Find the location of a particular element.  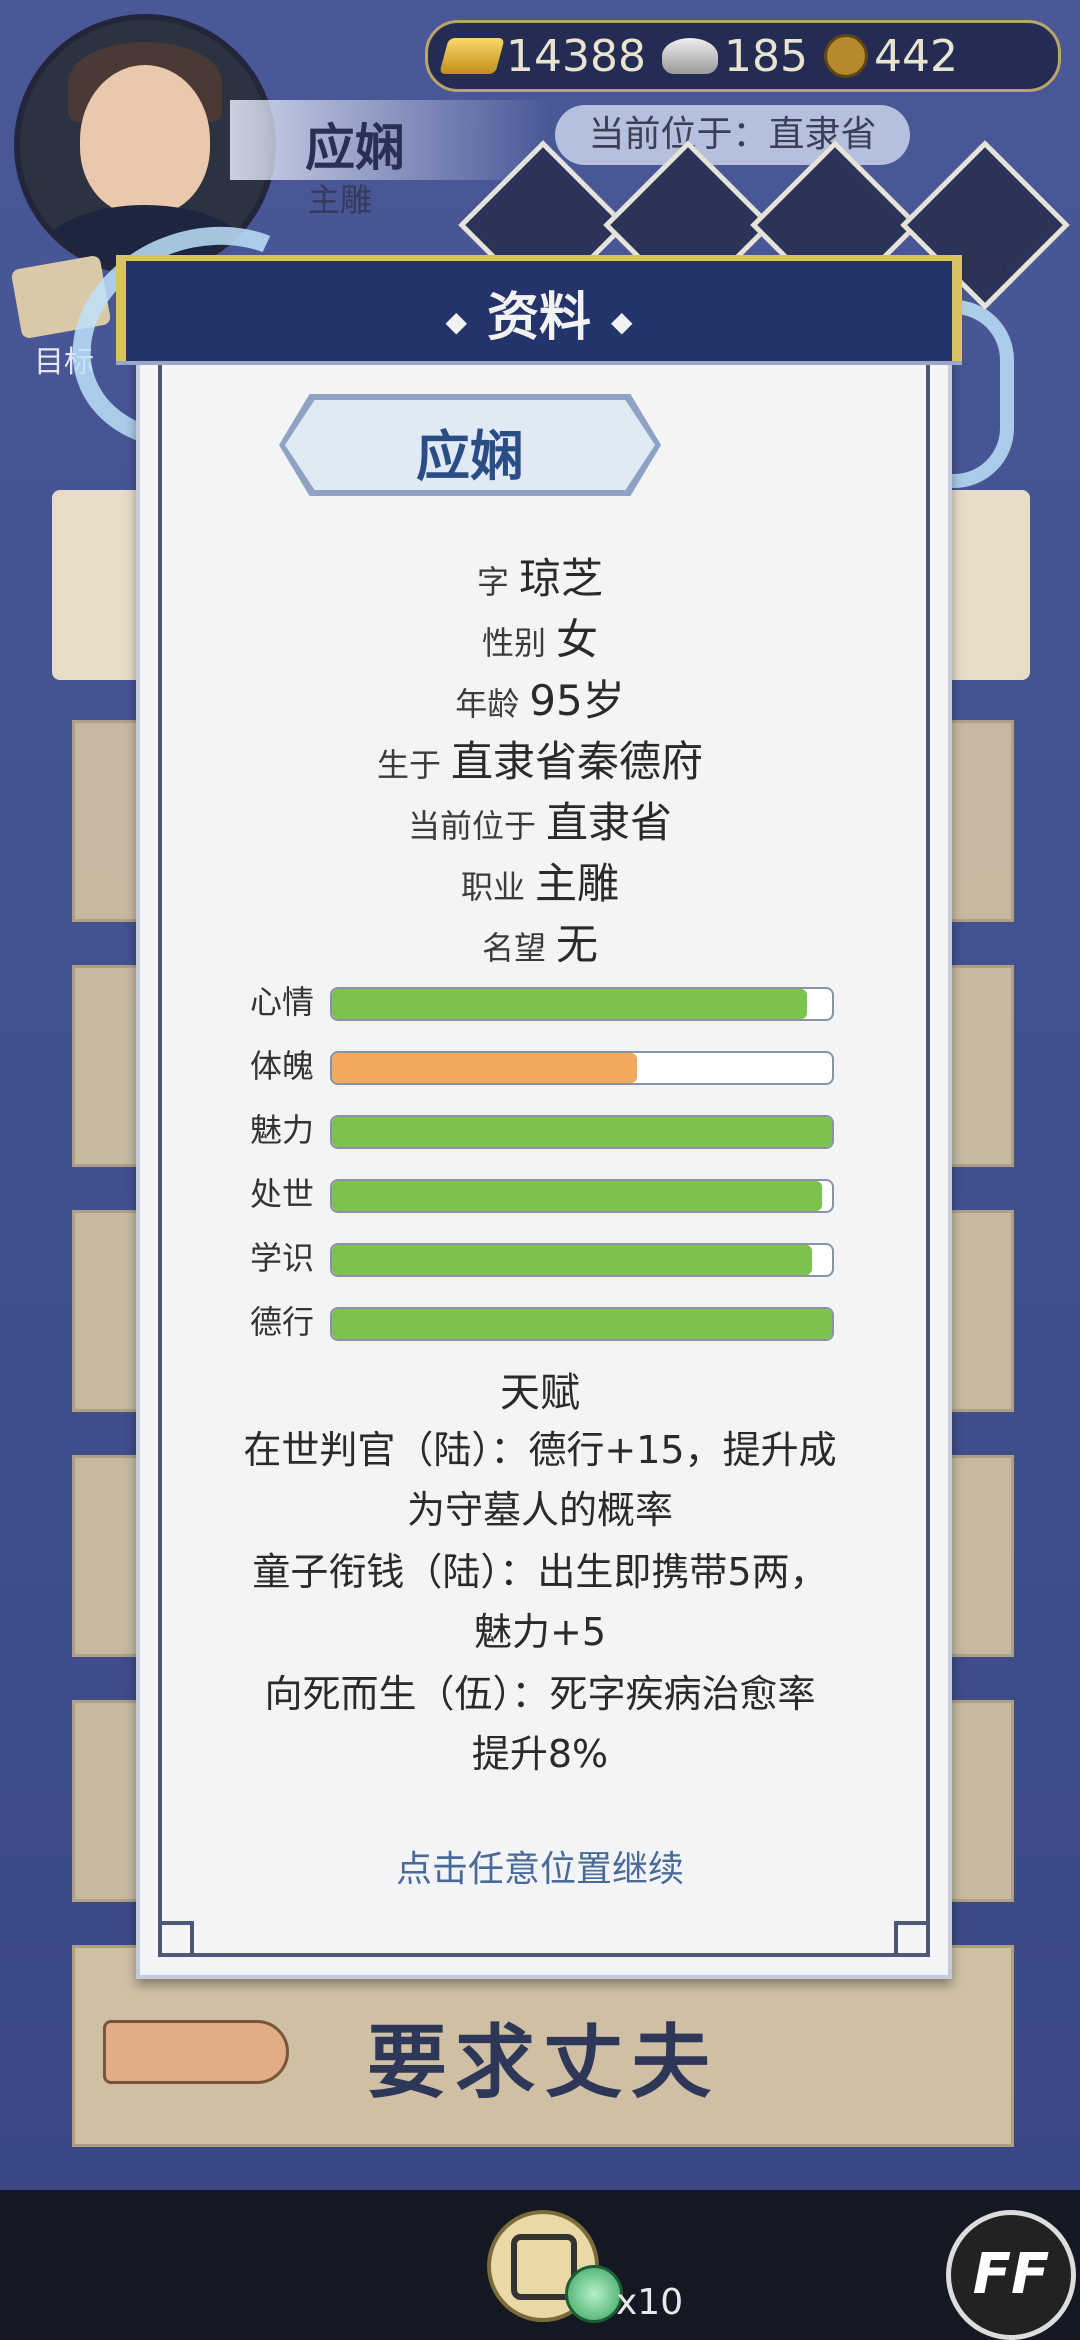

talent-line: 向死而生（伍）：死字疾病治愈率 is located at coordinates (540, 1694).